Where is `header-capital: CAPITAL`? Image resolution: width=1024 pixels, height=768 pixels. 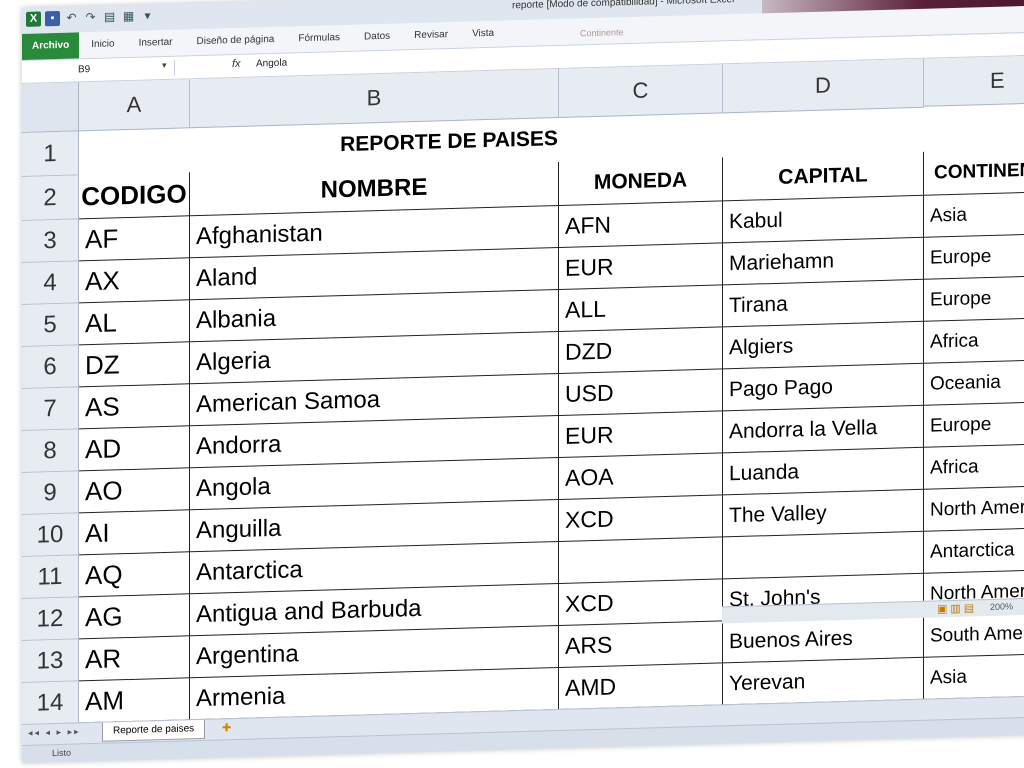
header-capital: CAPITAL is located at coordinates (823, 176).